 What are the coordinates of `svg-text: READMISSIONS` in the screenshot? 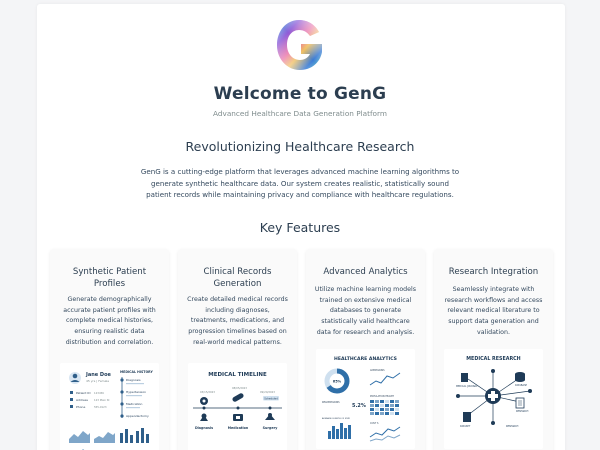 It's located at (331, 402).